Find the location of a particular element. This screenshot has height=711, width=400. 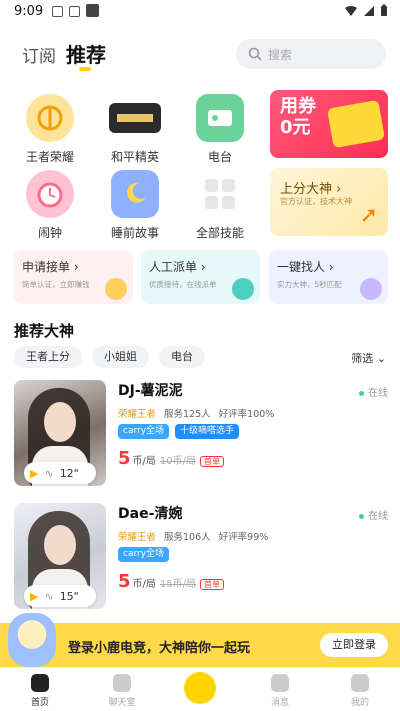

category-bedtime-story: 睡前故事 is located at coordinates (135, 205).